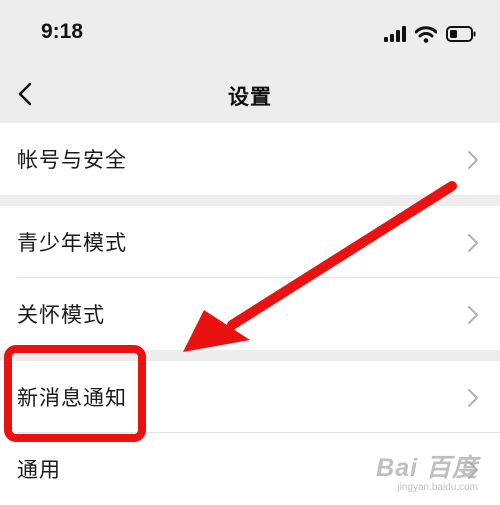  What do you see at coordinates (250, 242) in the screenshot?
I see `settings-item-teen-mode: 青少年模式` at bounding box center [250, 242].